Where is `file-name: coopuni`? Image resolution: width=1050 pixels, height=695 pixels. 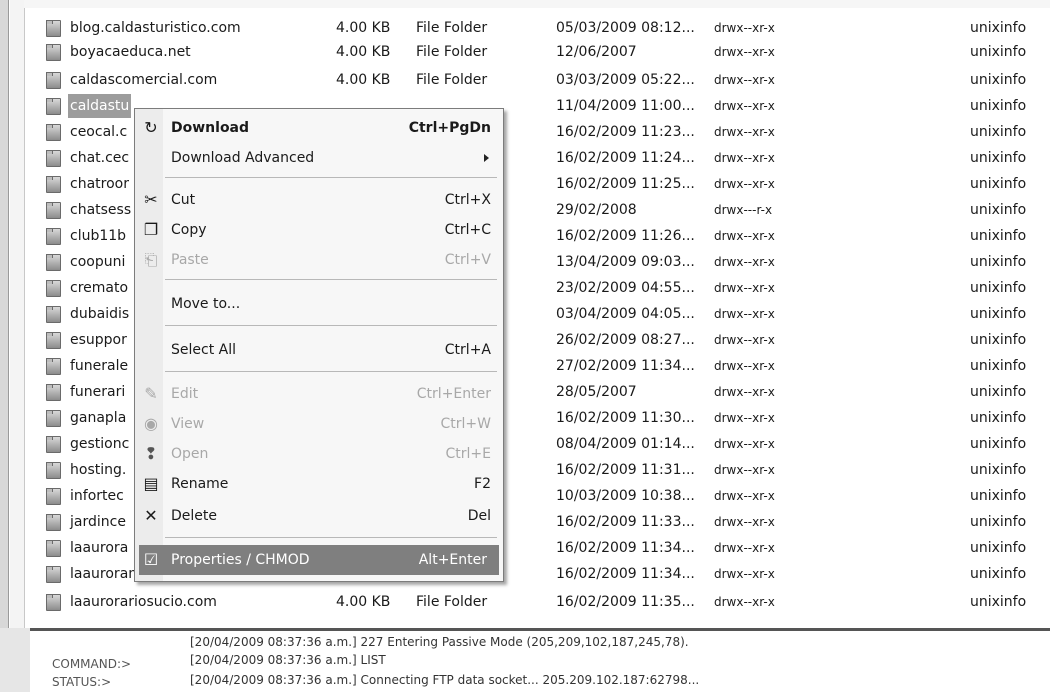
file-name: coopuni is located at coordinates (98, 262).